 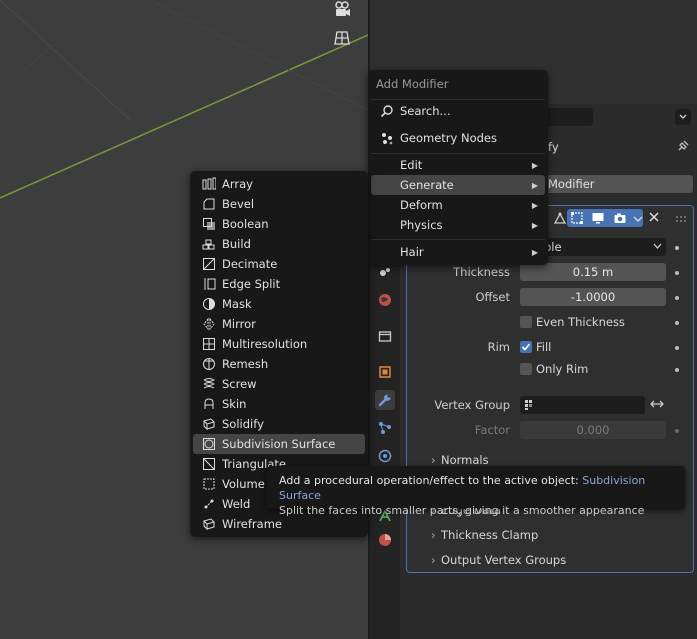 What do you see at coordinates (569, 117) in the screenshot?
I see `search-field` at bounding box center [569, 117].